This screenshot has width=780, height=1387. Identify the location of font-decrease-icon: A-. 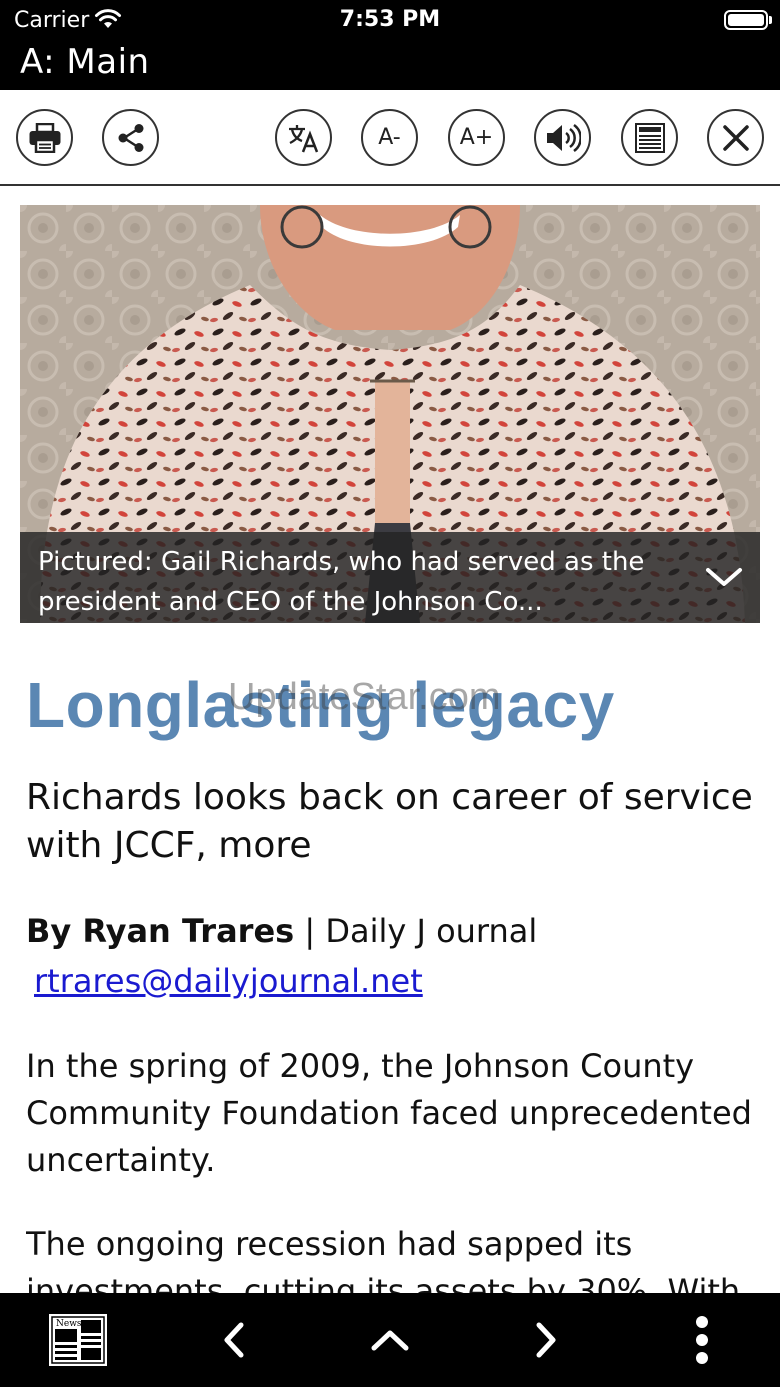
(389, 137).